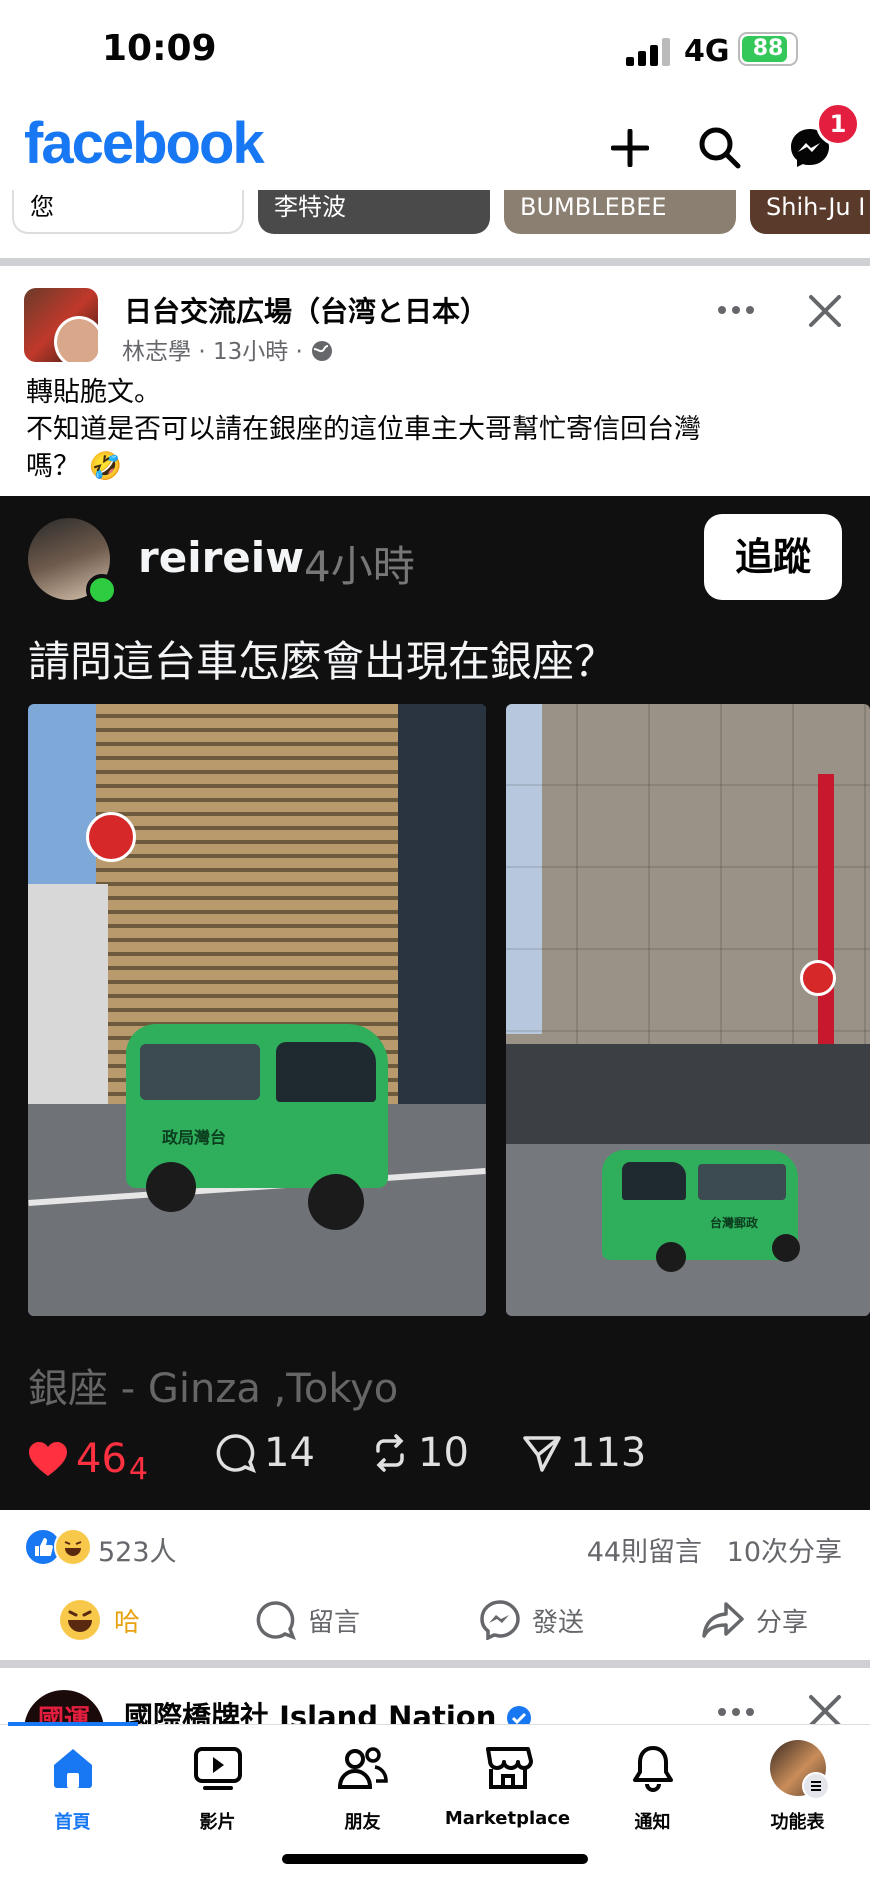  I want to click on globe-icon, so click(322, 351).